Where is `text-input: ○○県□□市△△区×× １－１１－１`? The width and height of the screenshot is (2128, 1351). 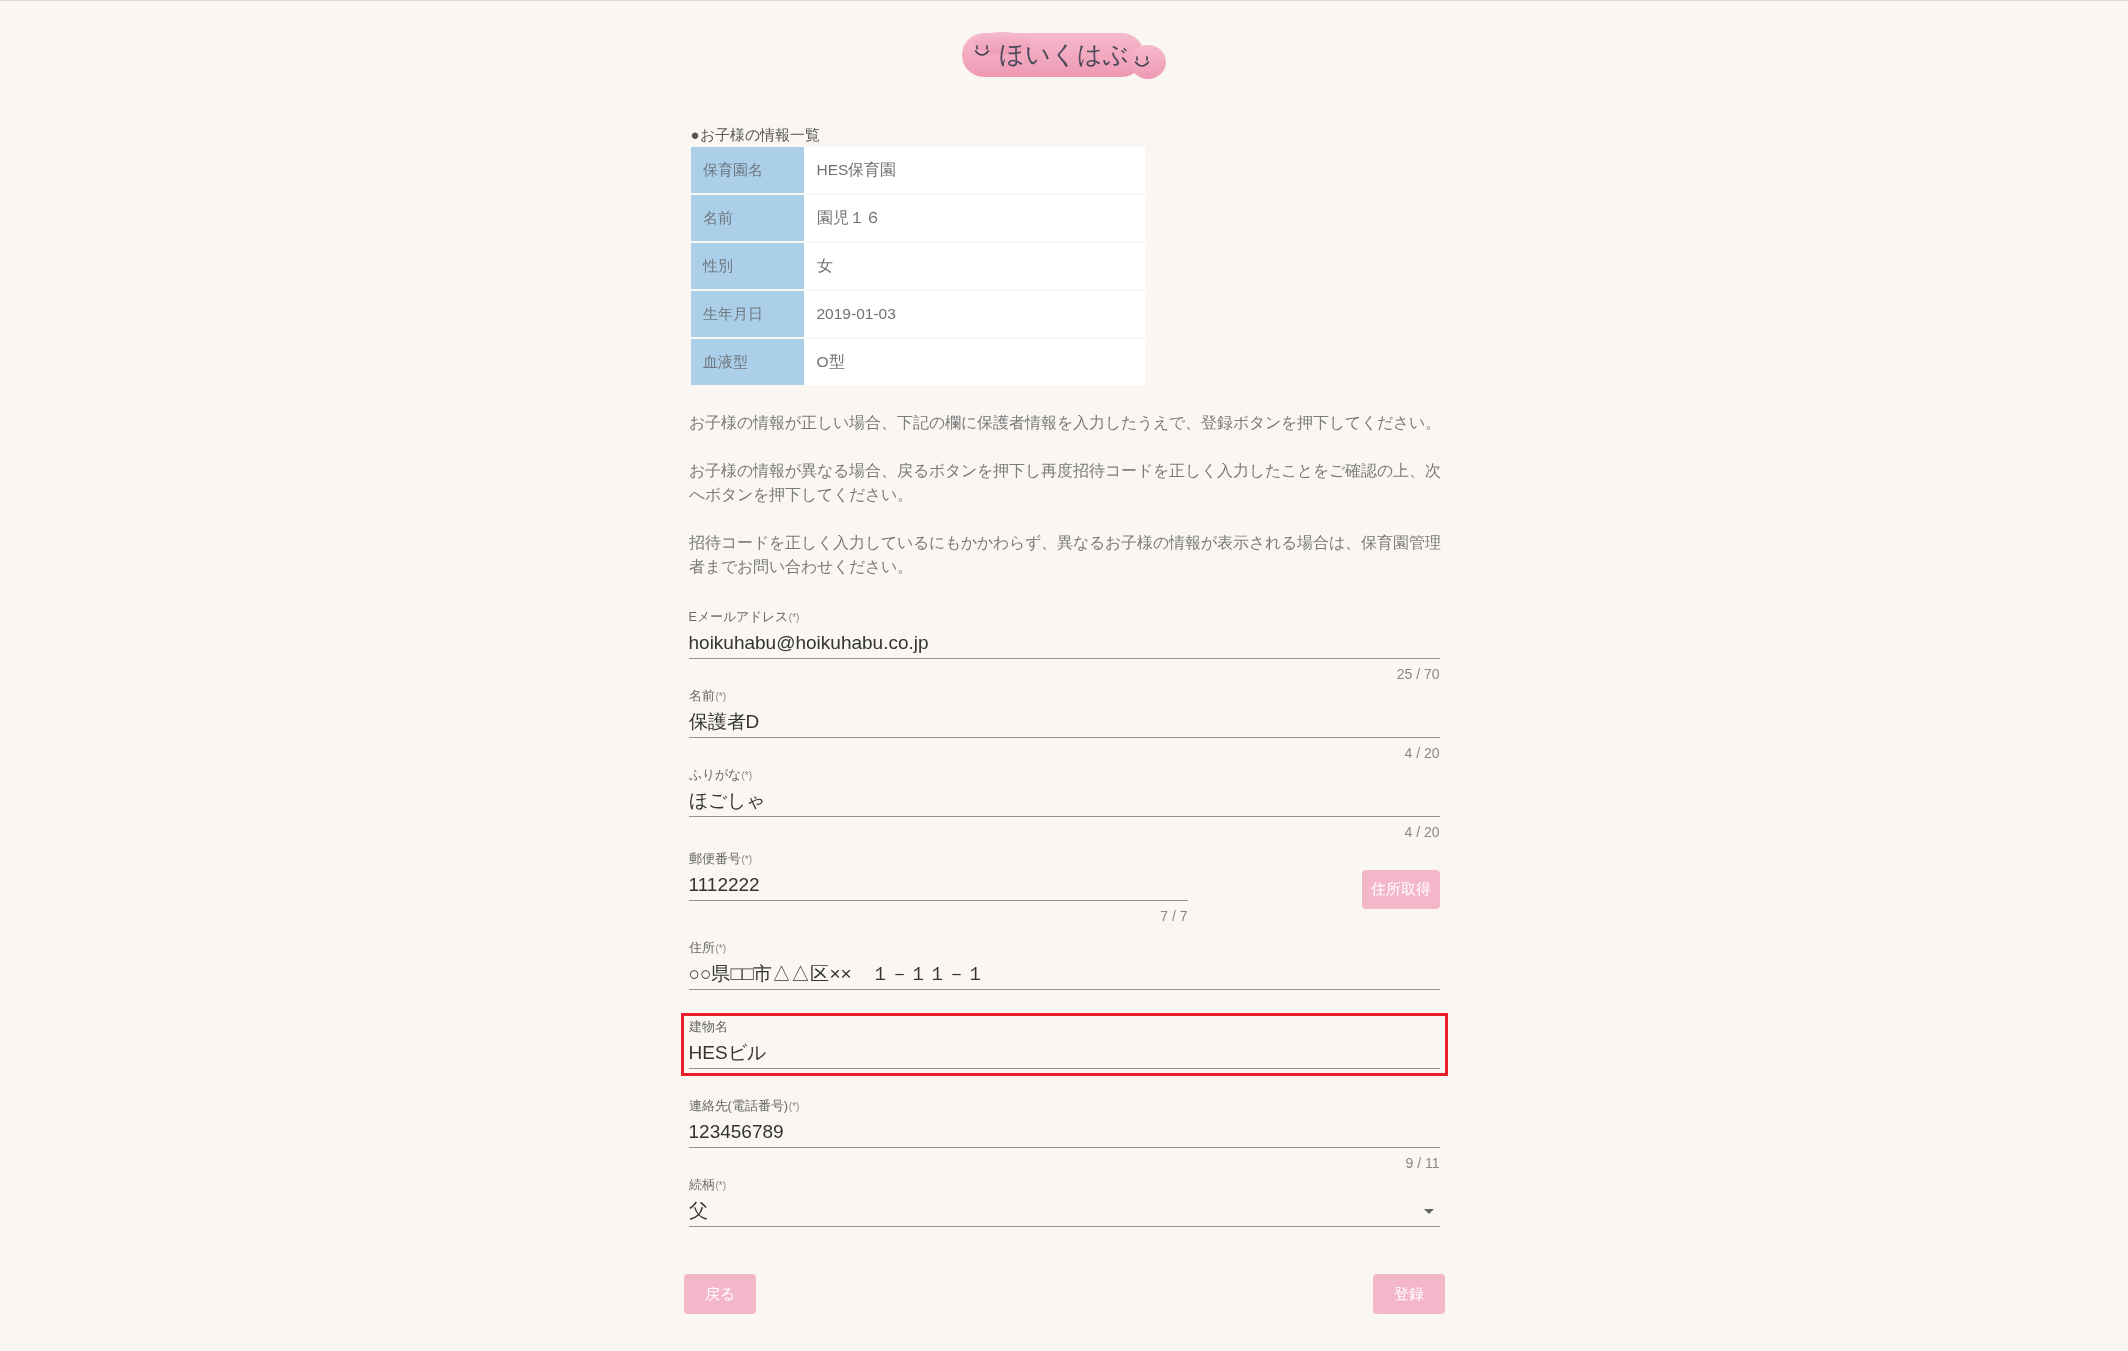
text-input: ○○県□□市△△区×× １－１１－１ is located at coordinates (1064, 974).